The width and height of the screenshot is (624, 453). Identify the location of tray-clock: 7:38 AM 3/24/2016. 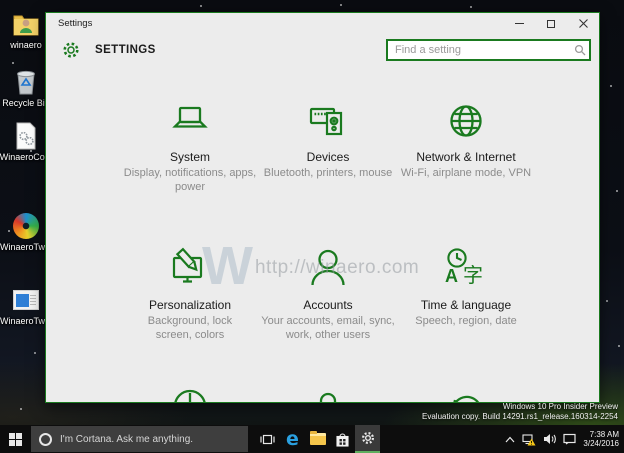
(601, 439).